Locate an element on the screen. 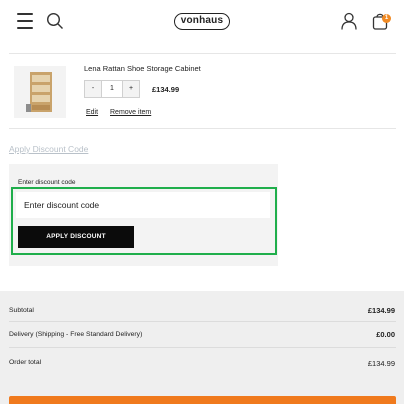  quantity-increase-button: + is located at coordinates (131, 89).